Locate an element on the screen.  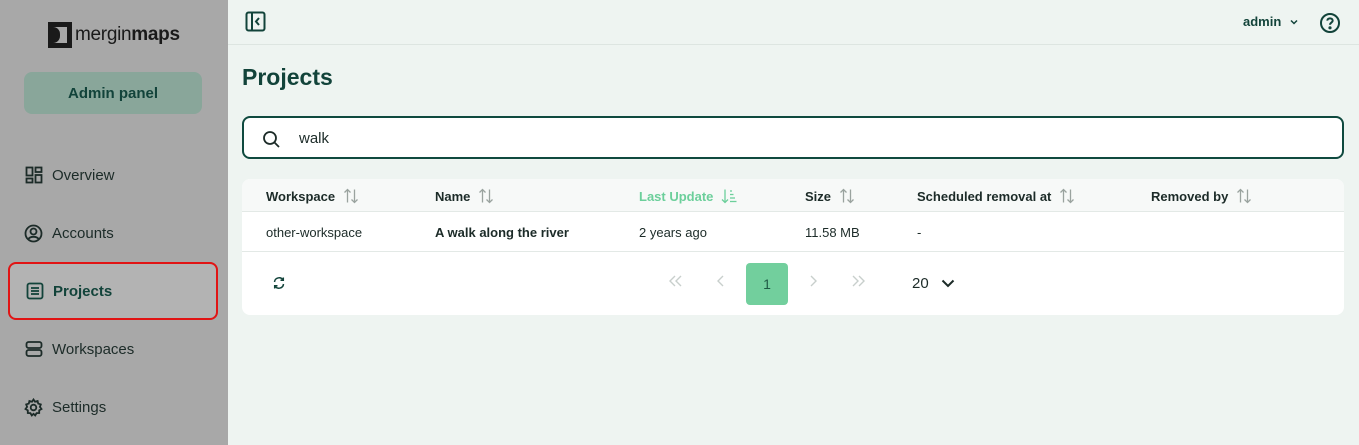
gear-icon is located at coordinates (33, 407).